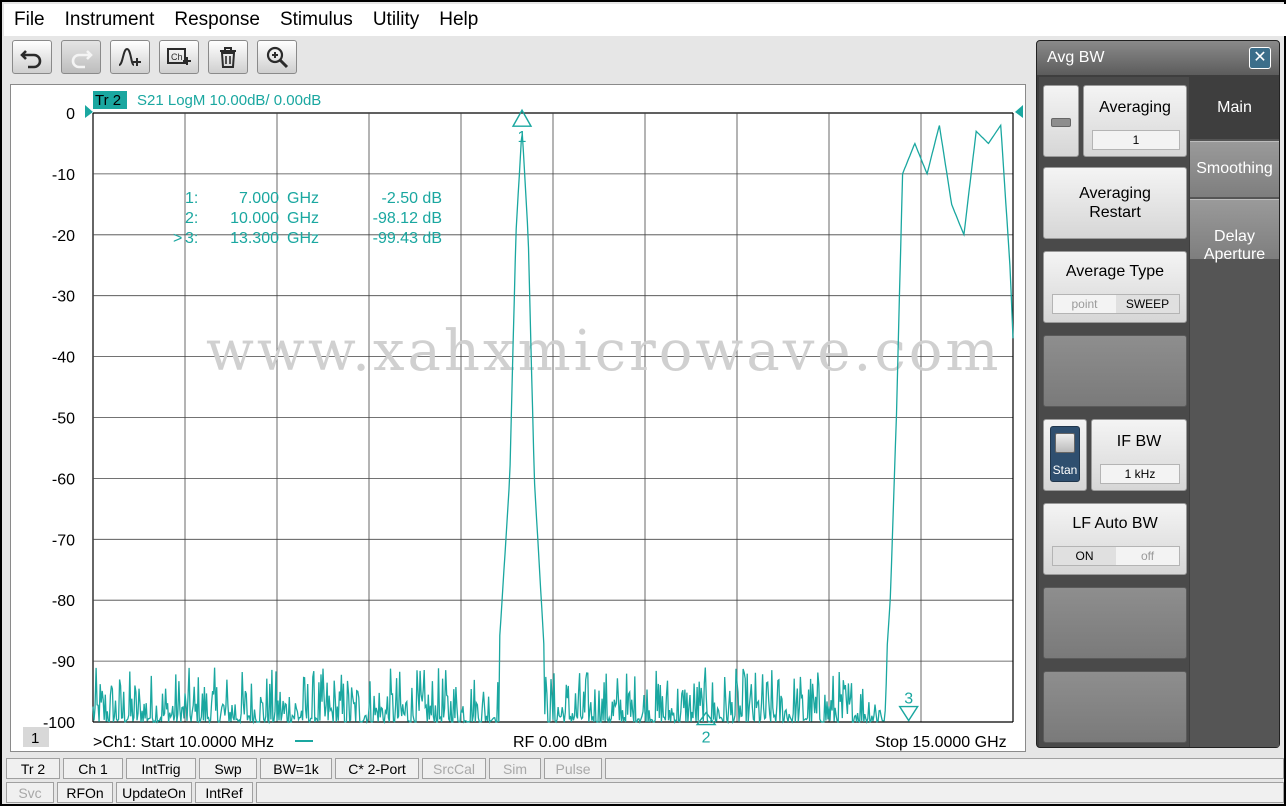 The height and width of the screenshot is (806, 1286). What do you see at coordinates (63, 236) in the screenshot?
I see `y-tick-label: -20` at bounding box center [63, 236].